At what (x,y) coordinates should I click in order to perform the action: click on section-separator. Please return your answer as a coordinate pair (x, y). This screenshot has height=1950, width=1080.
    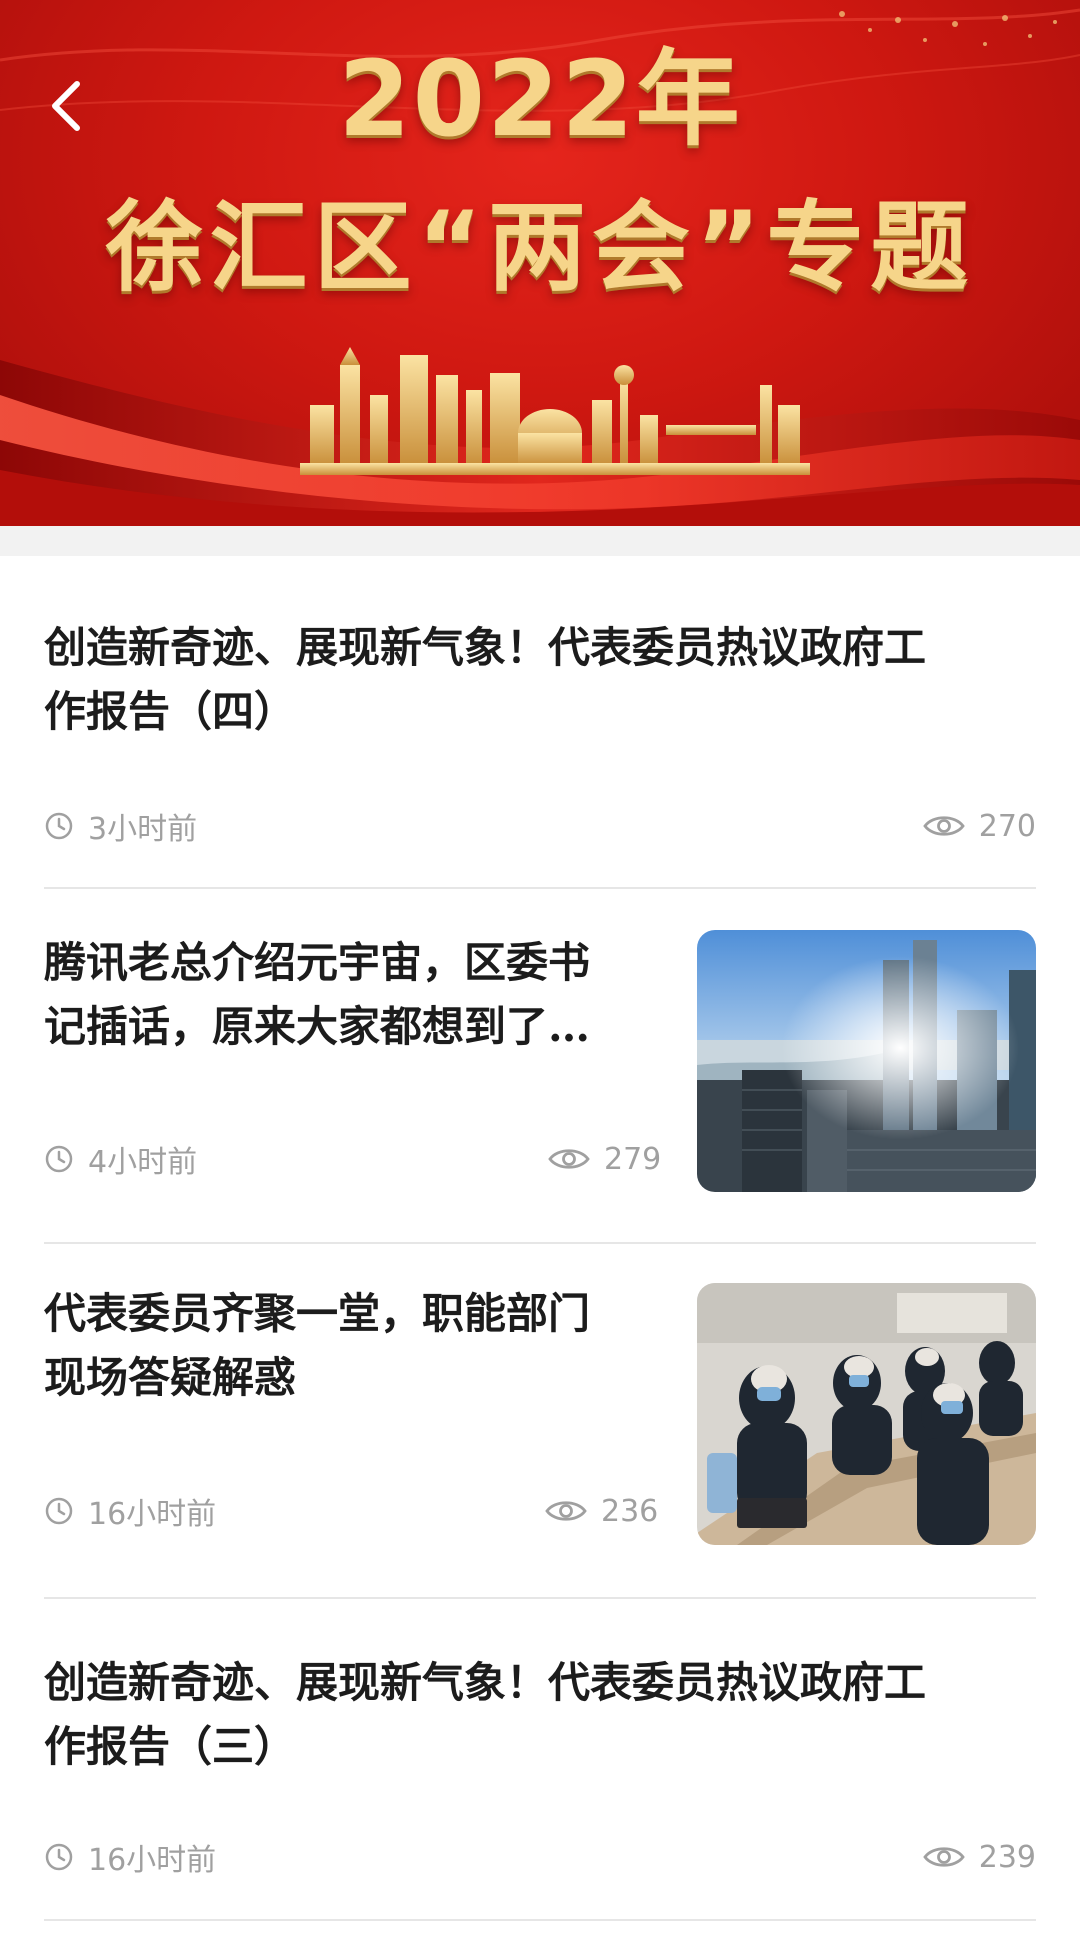
    Looking at the image, I should click on (540, 541).